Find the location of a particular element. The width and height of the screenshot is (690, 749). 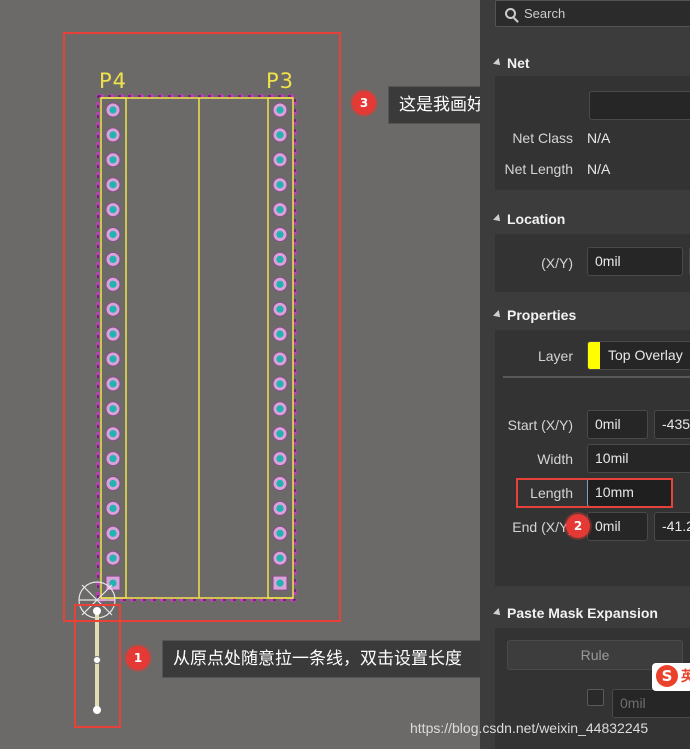

width-label: Width is located at coordinates (555, 459).